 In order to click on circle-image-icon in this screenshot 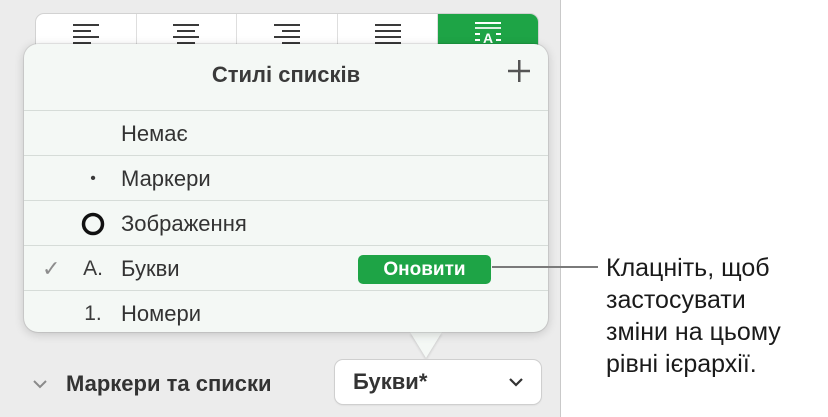, I will do `click(93, 223)`.